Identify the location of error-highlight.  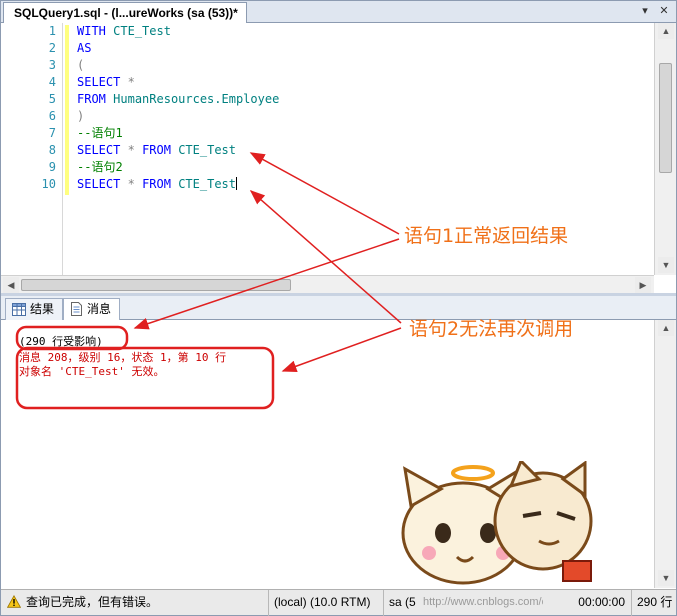
(145, 378).